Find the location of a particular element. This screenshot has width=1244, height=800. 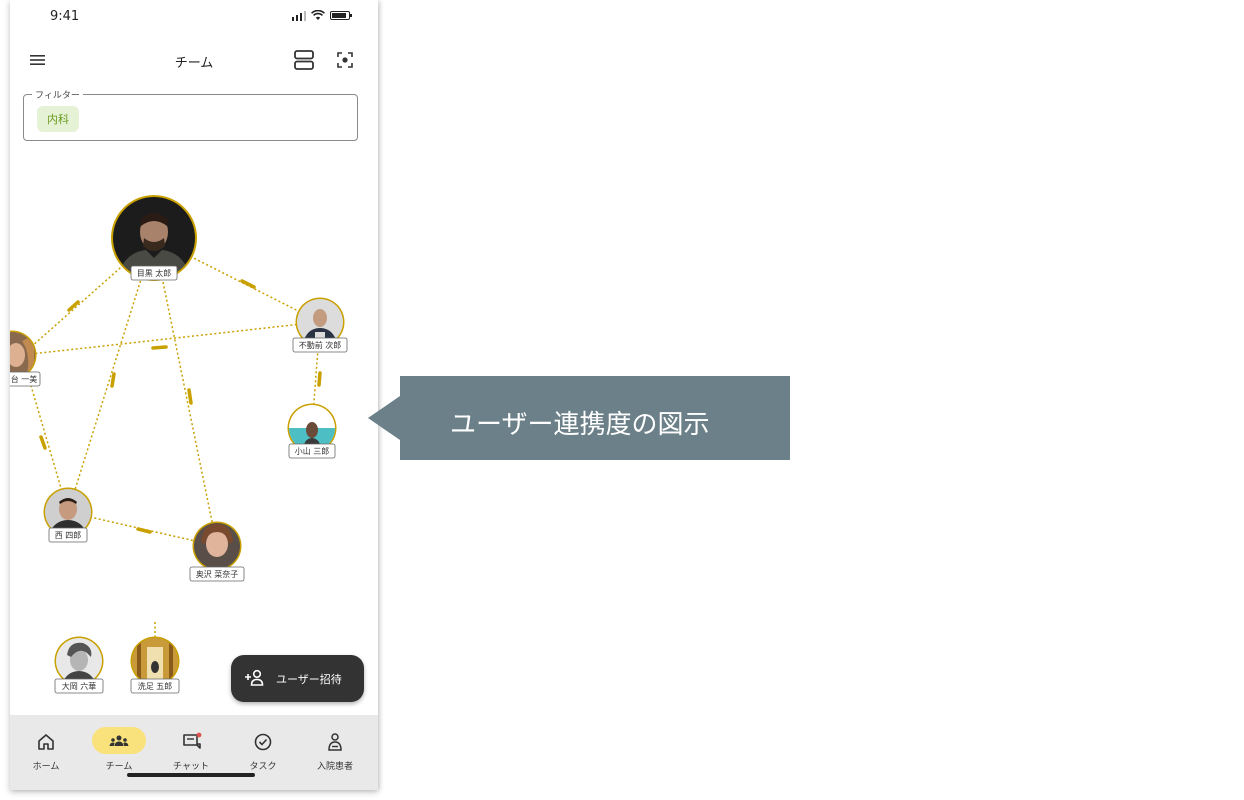

annotation-callout: ユーザー連携度の図示 is located at coordinates (579, 418).